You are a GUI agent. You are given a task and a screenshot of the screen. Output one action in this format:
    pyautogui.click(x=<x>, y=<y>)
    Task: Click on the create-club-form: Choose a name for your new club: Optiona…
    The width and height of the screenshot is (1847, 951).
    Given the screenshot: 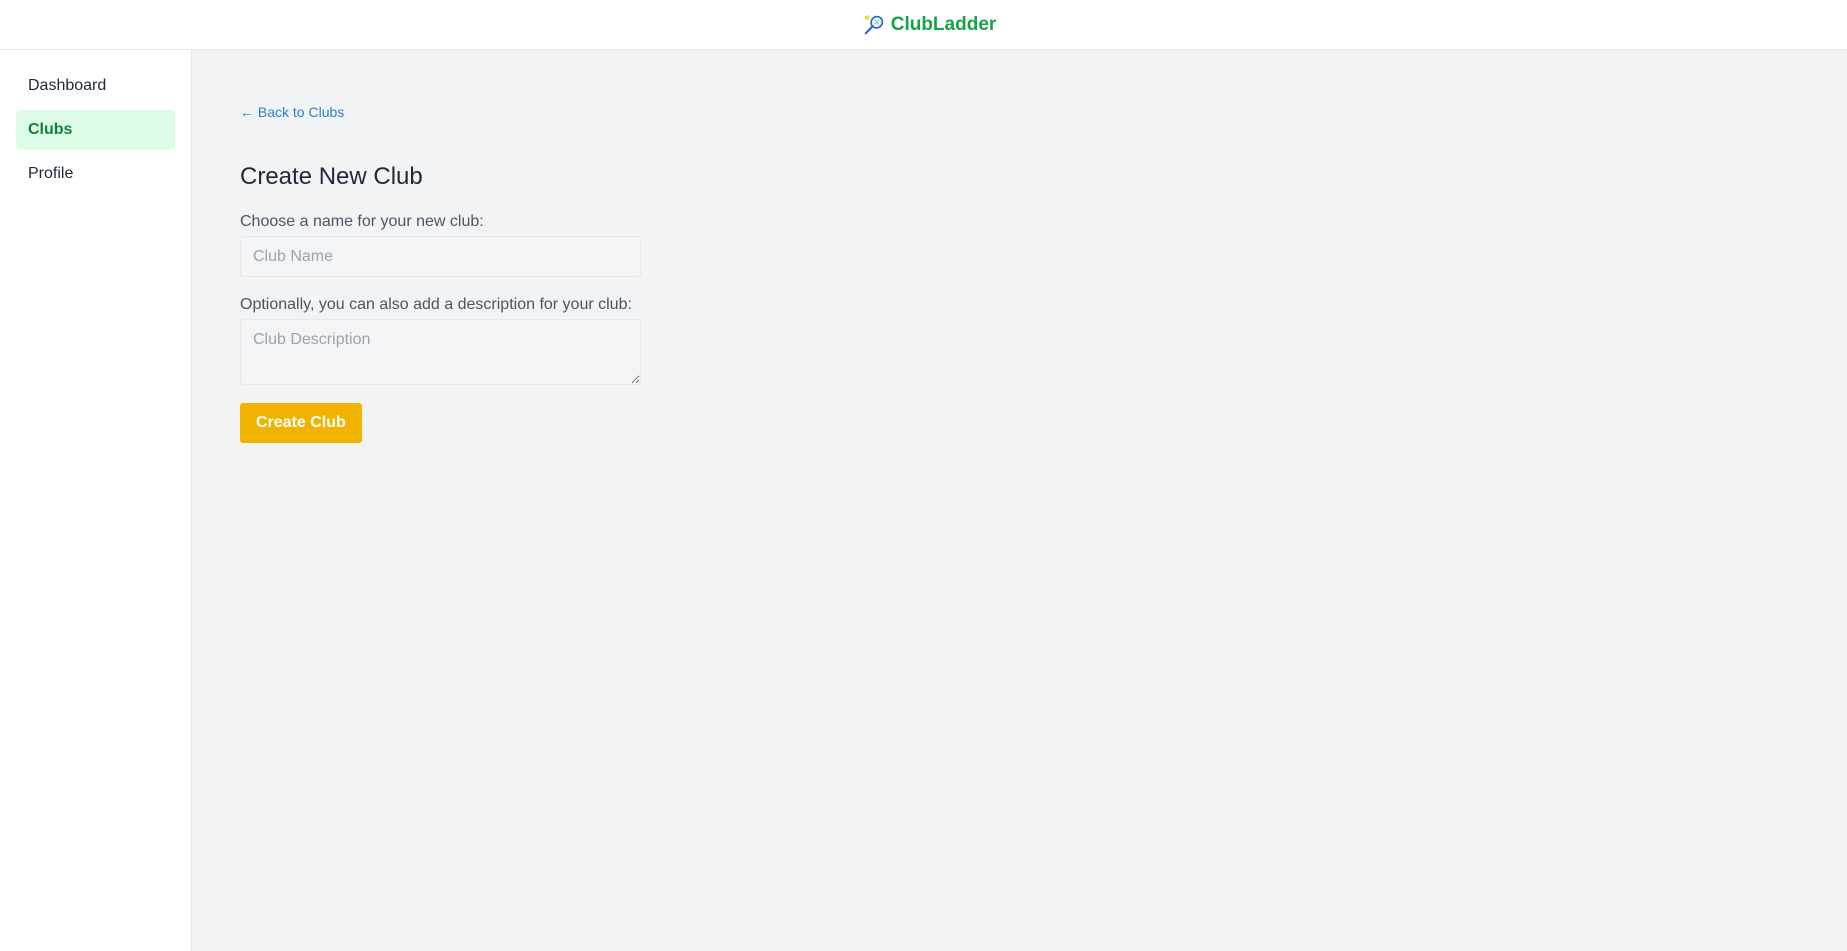 What is the action you would take?
    pyautogui.click(x=440, y=327)
    